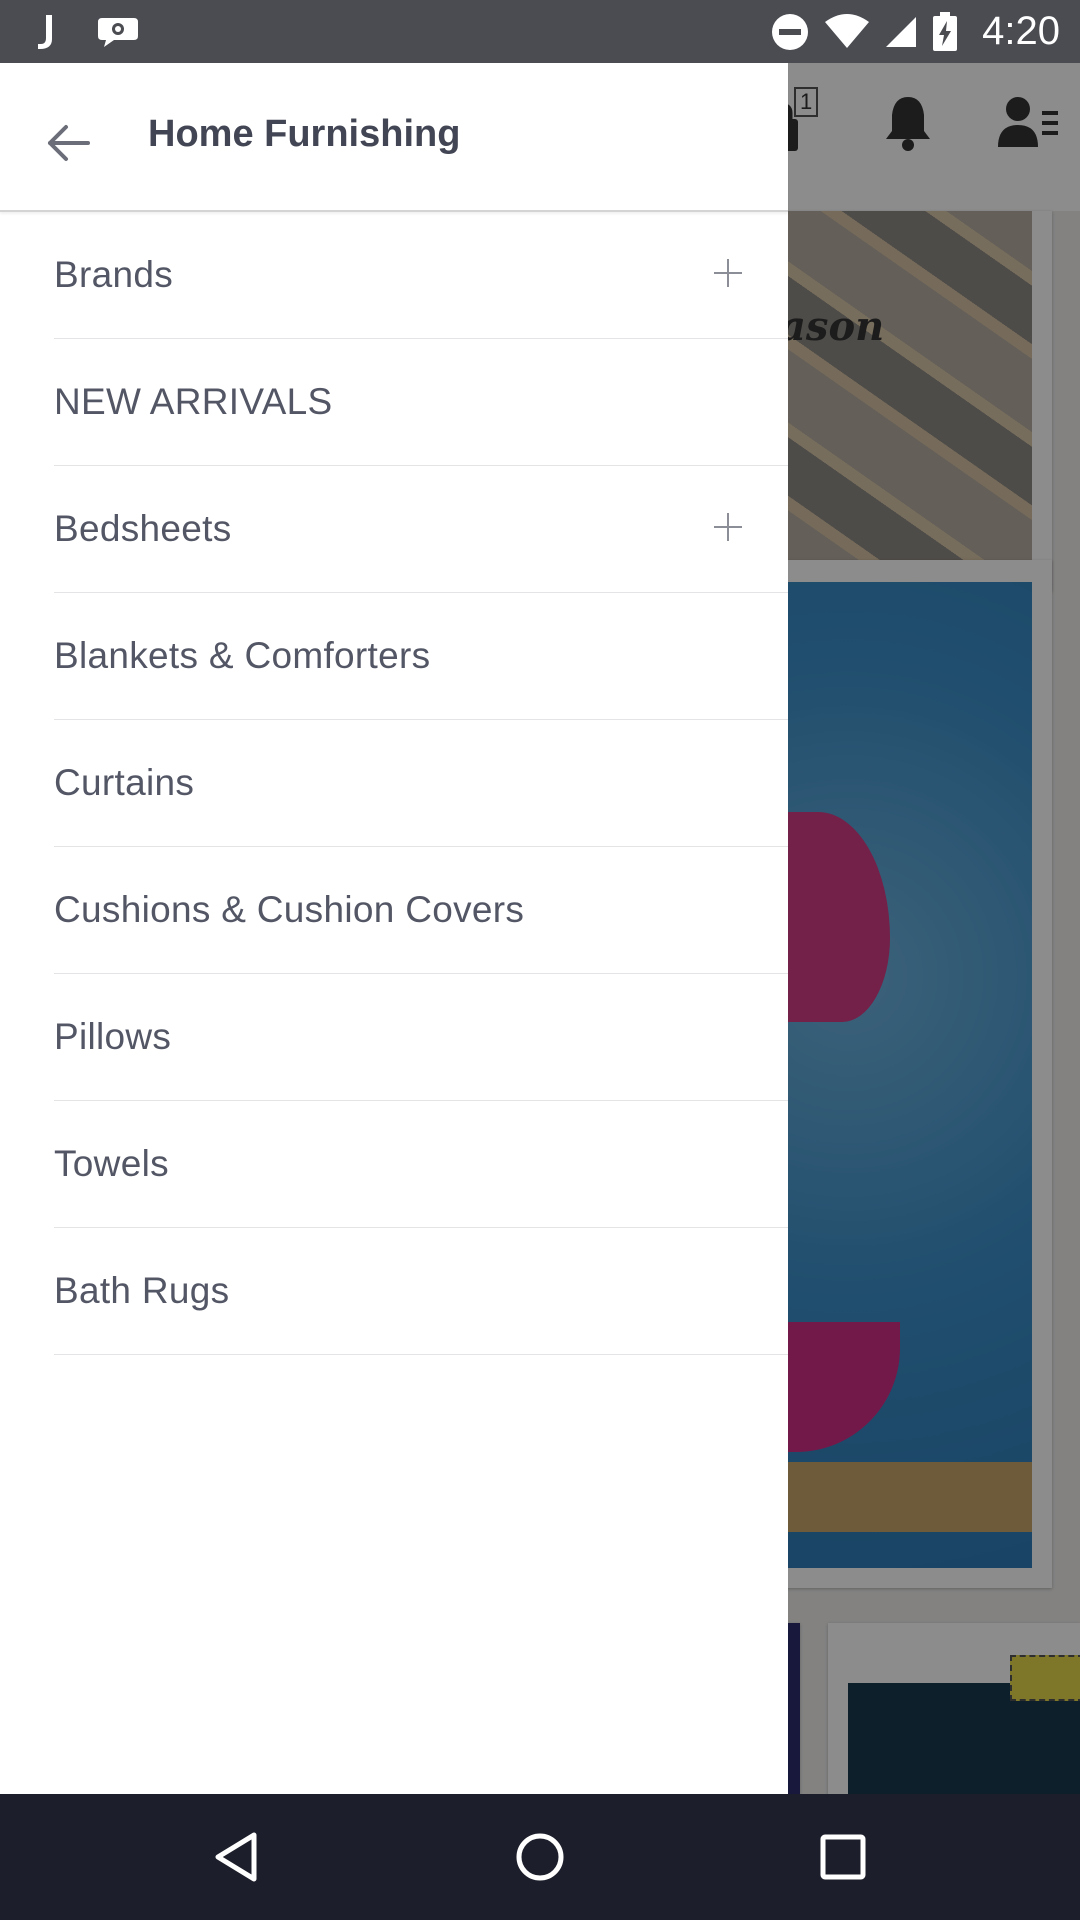 The height and width of the screenshot is (1920, 1080). Describe the element at coordinates (289, 909) in the screenshot. I see `menu-item-label: Cushions & Cushion Covers` at that location.